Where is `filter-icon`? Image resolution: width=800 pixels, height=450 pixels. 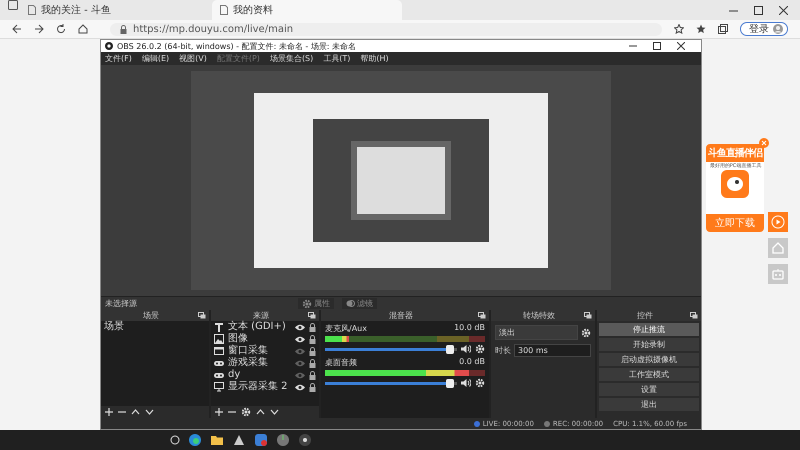 filter-icon is located at coordinates (350, 303).